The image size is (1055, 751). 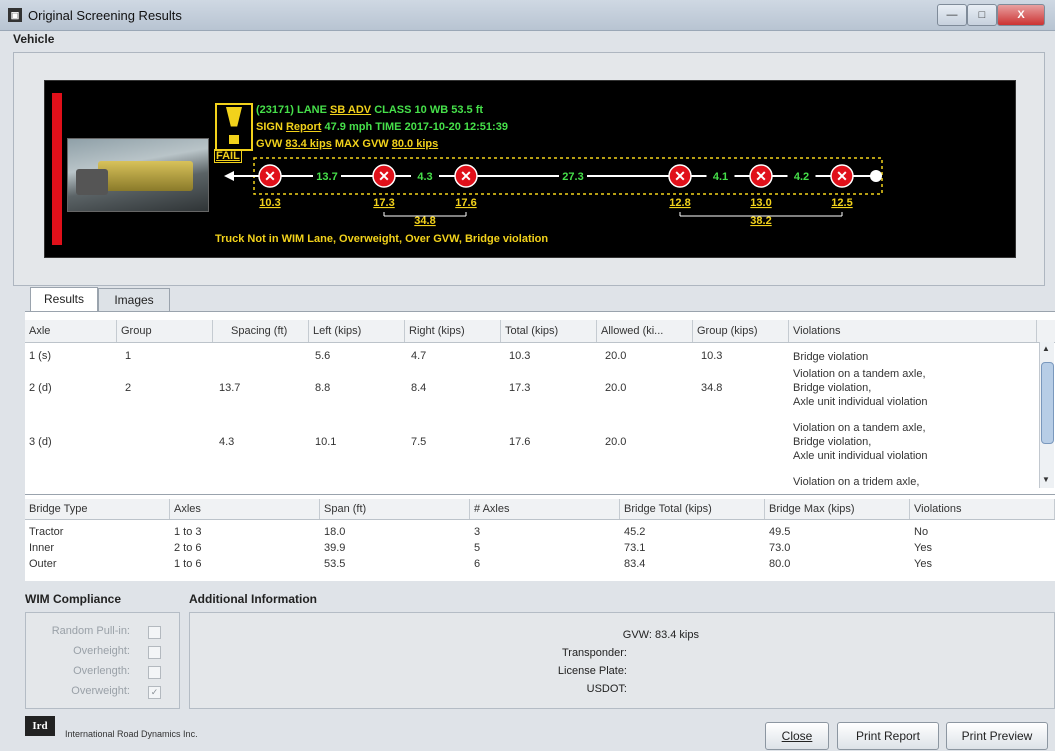 I want to click on license-plate-label: License Plate:, so click(x=592, y=671).